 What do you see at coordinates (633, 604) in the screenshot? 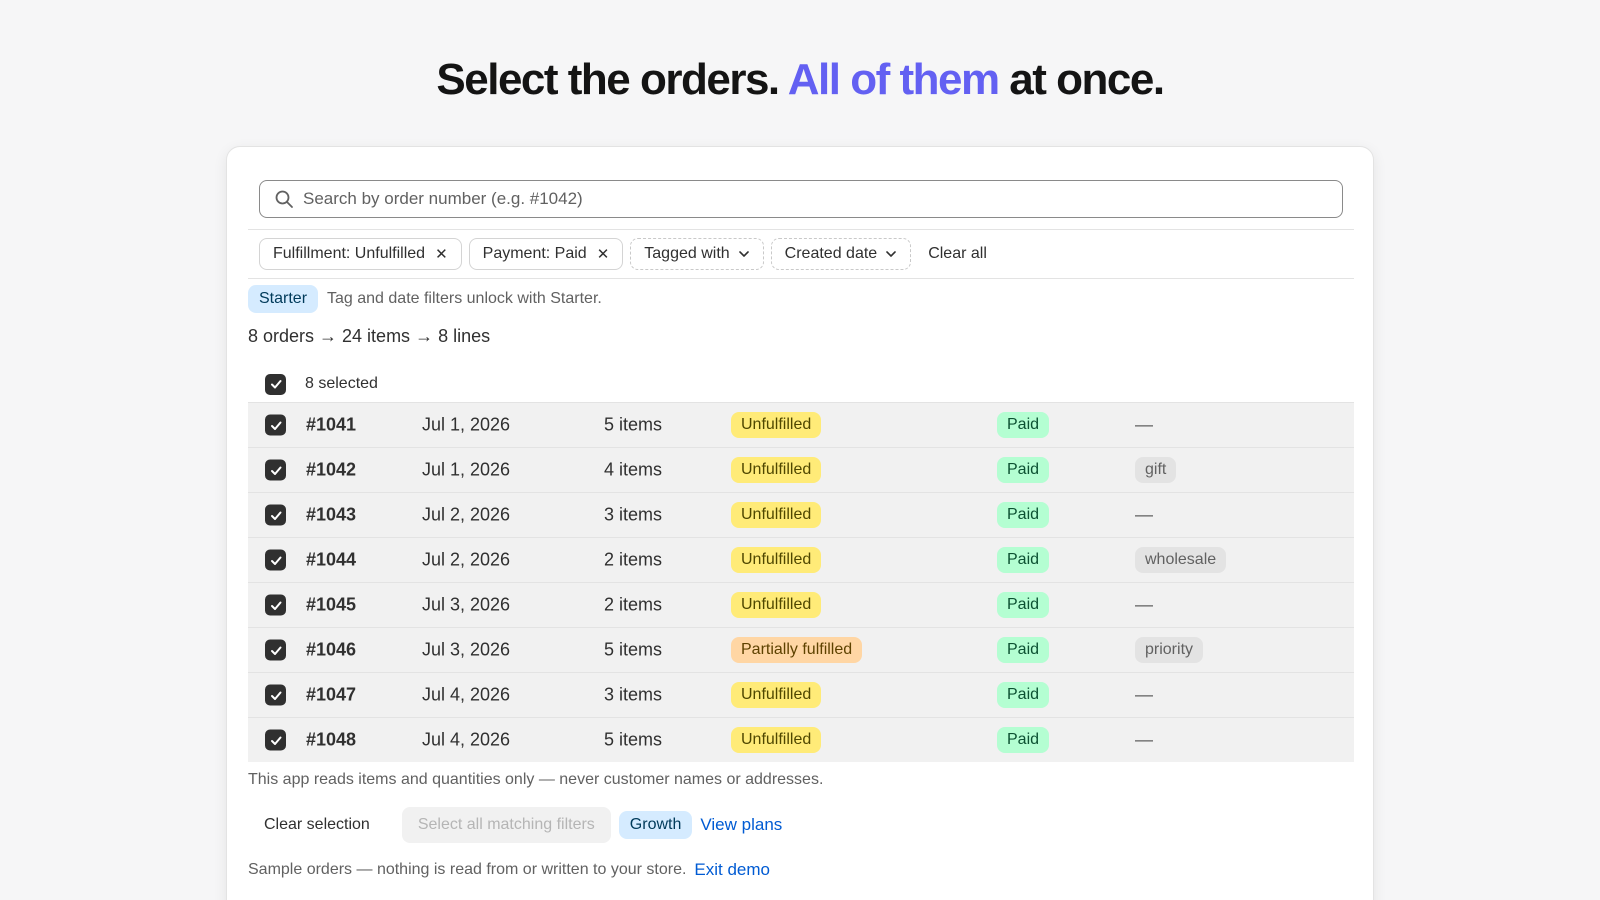
I see `order-item-count: 2 items` at bounding box center [633, 604].